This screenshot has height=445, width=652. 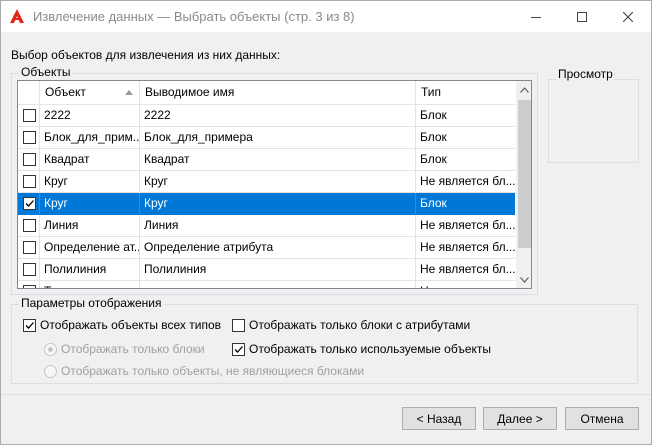 What do you see at coordinates (129, 92) in the screenshot?
I see `sort-ascending-icon` at bounding box center [129, 92].